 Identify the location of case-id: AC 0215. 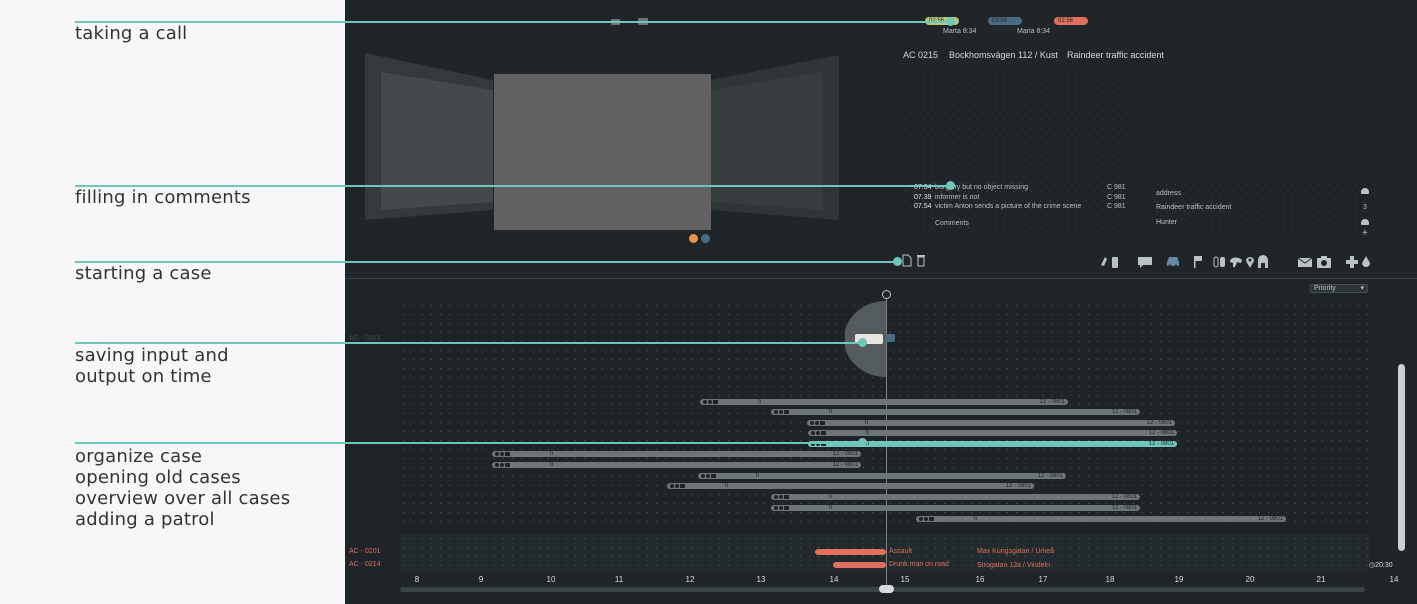
(921, 55).